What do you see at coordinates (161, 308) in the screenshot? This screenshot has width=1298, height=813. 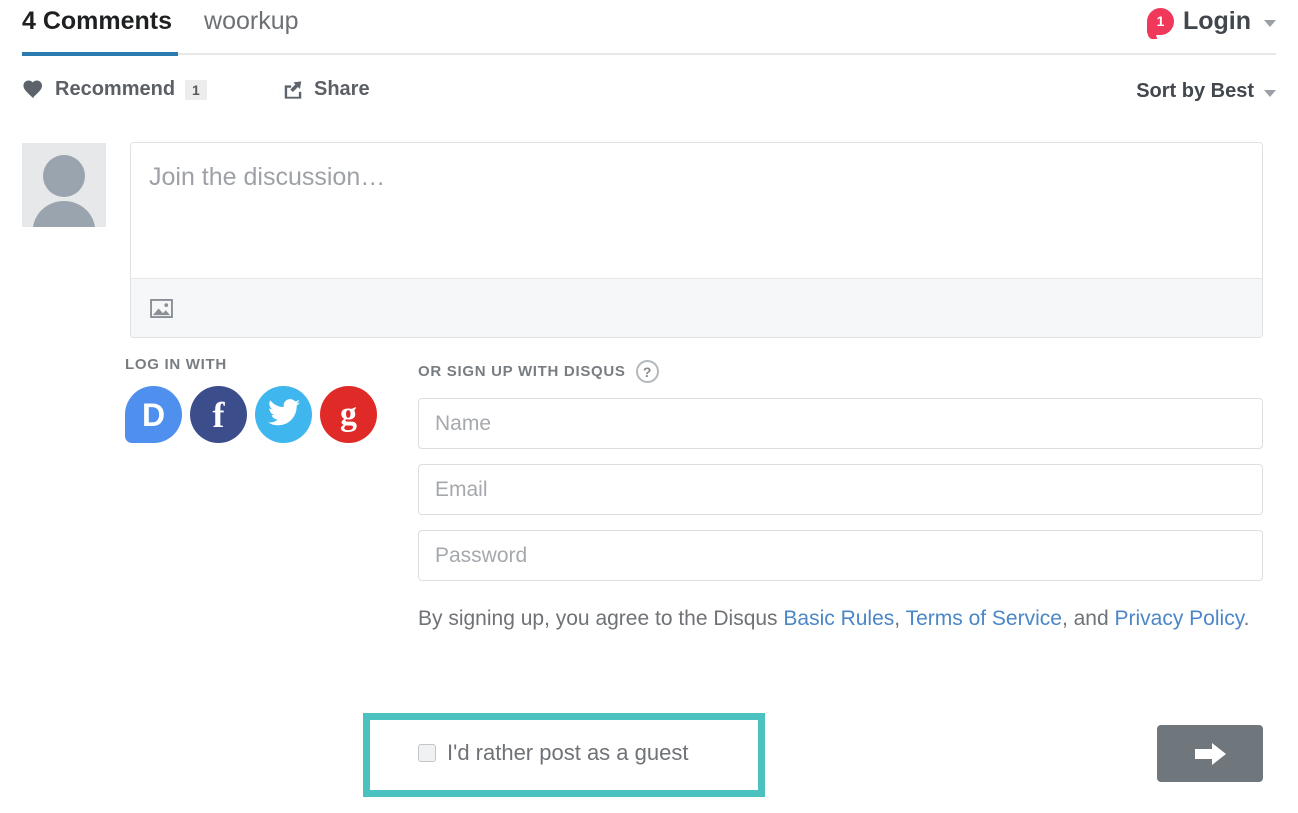 I see `image-upload-icon` at bounding box center [161, 308].